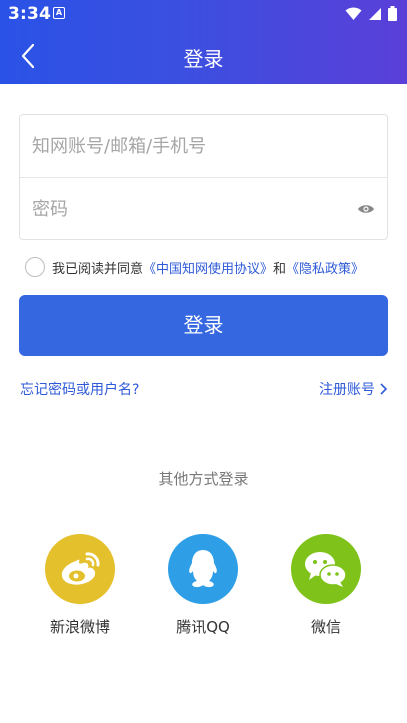 Image resolution: width=407 pixels, height=723 pixels. Describe the element at coordinates (384, 389) in the screenshot. I see `chevron-right-icon` at that location.